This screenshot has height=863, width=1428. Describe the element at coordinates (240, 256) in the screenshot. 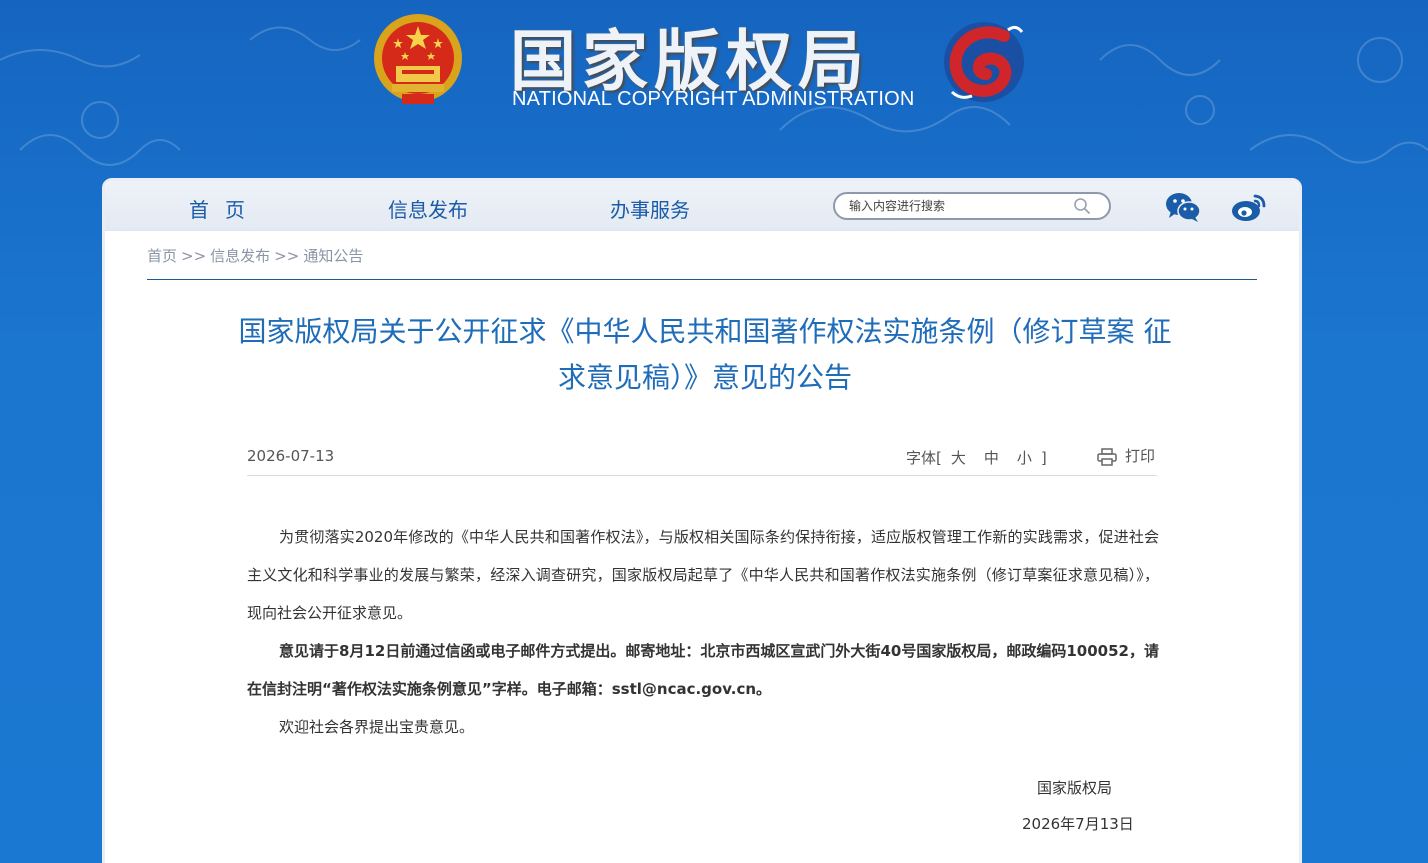

I see `breadcrumb-info-release: 信息发布` at that location.